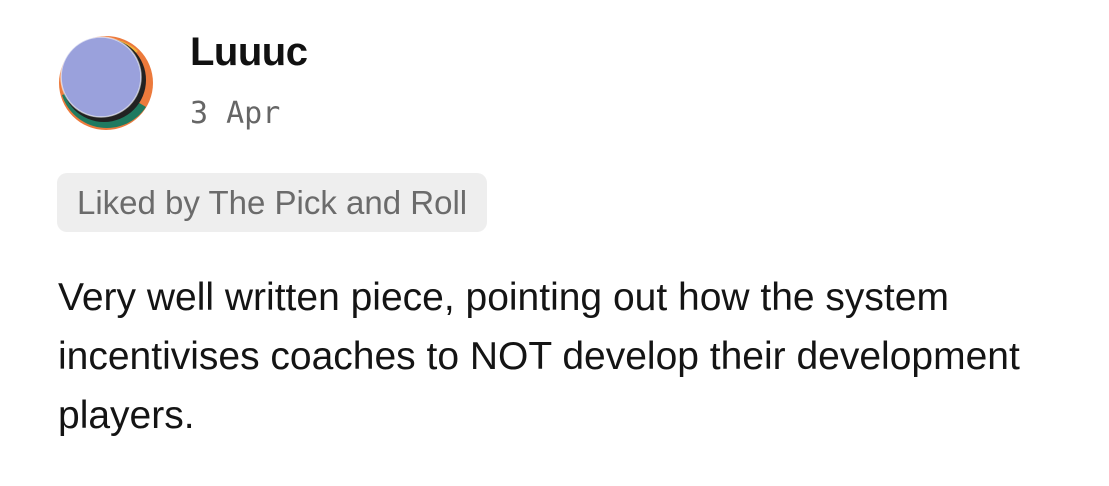 The height and width of the screenshot is (486, 1109). What do you see at coordinates (249, 52) in the screenshot?
I see `author-name: Luuuc` at bounding box center [249, 52].